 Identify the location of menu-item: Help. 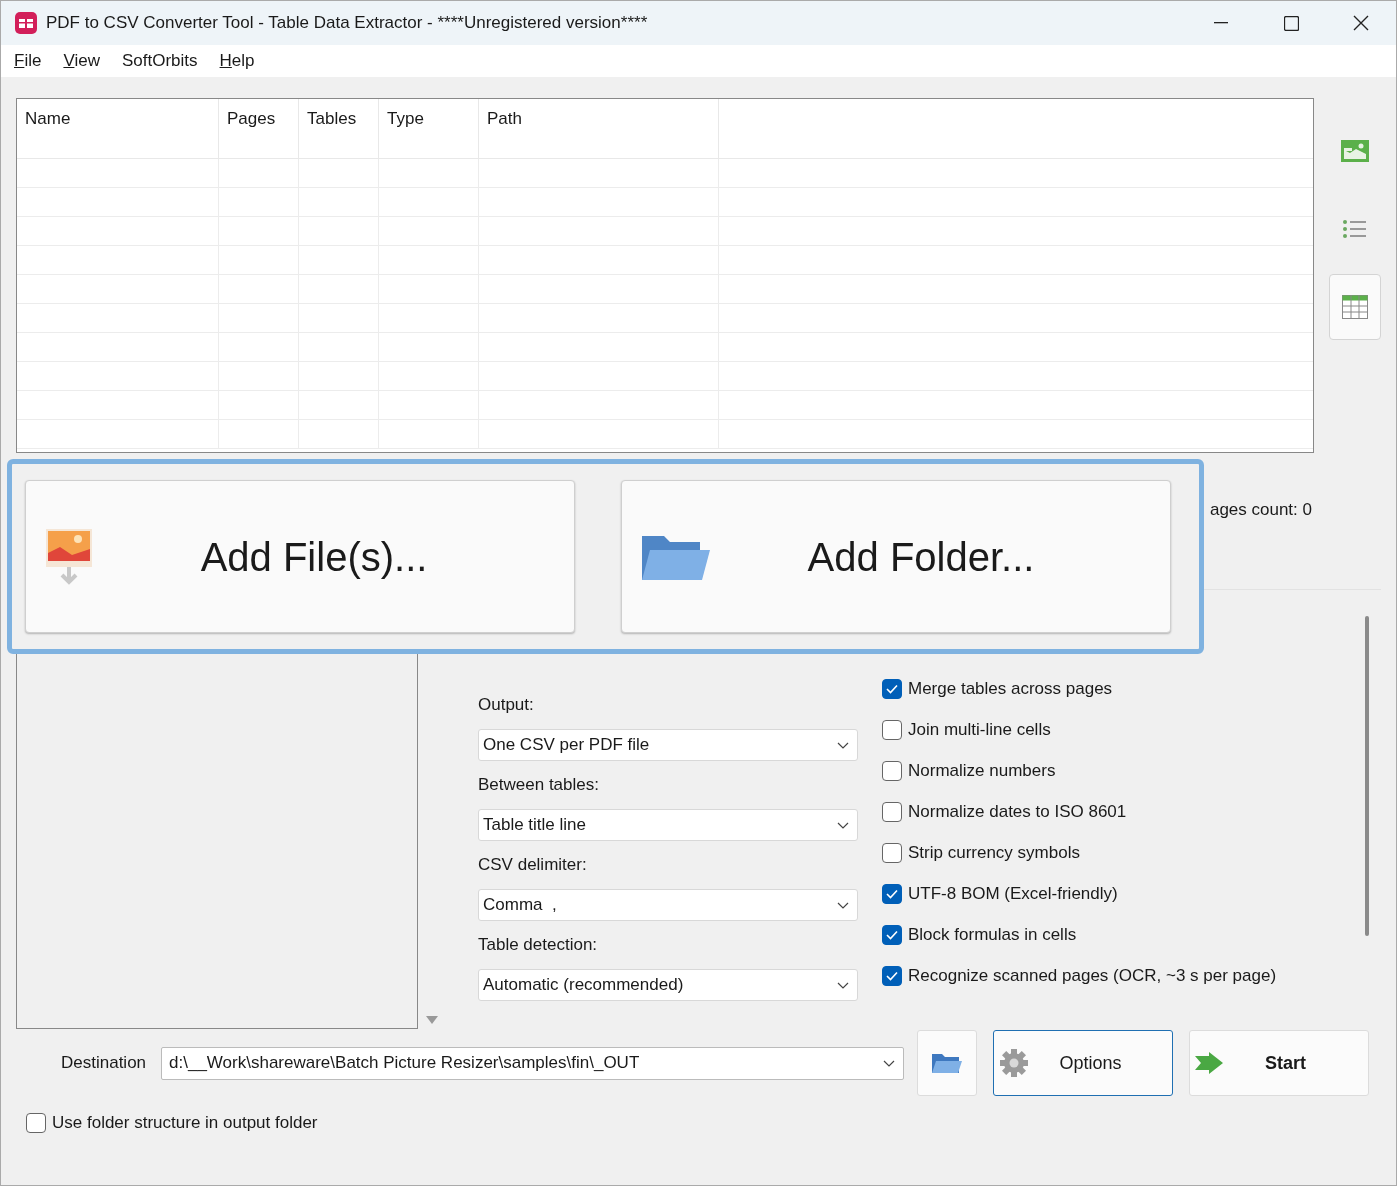
(237, 61).